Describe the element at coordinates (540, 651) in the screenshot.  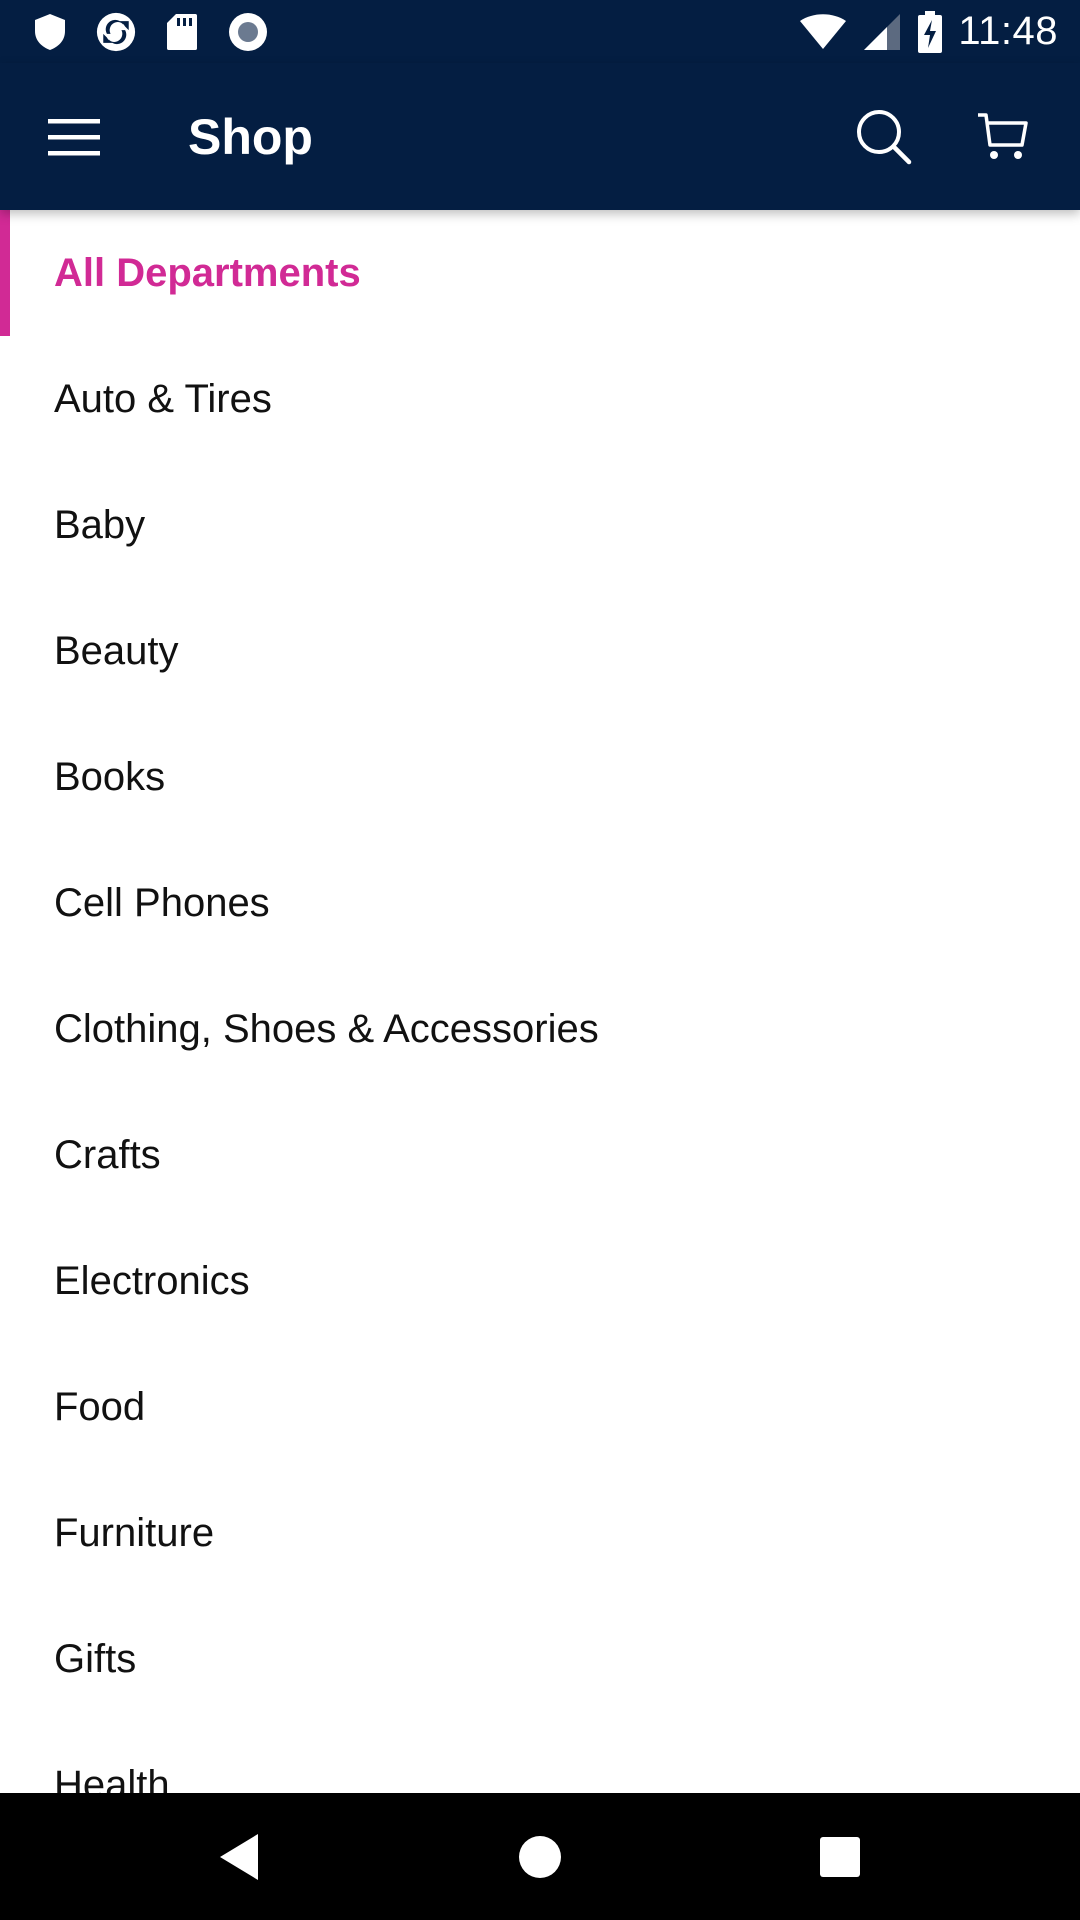
I see `department-item: Beauty` at that location.